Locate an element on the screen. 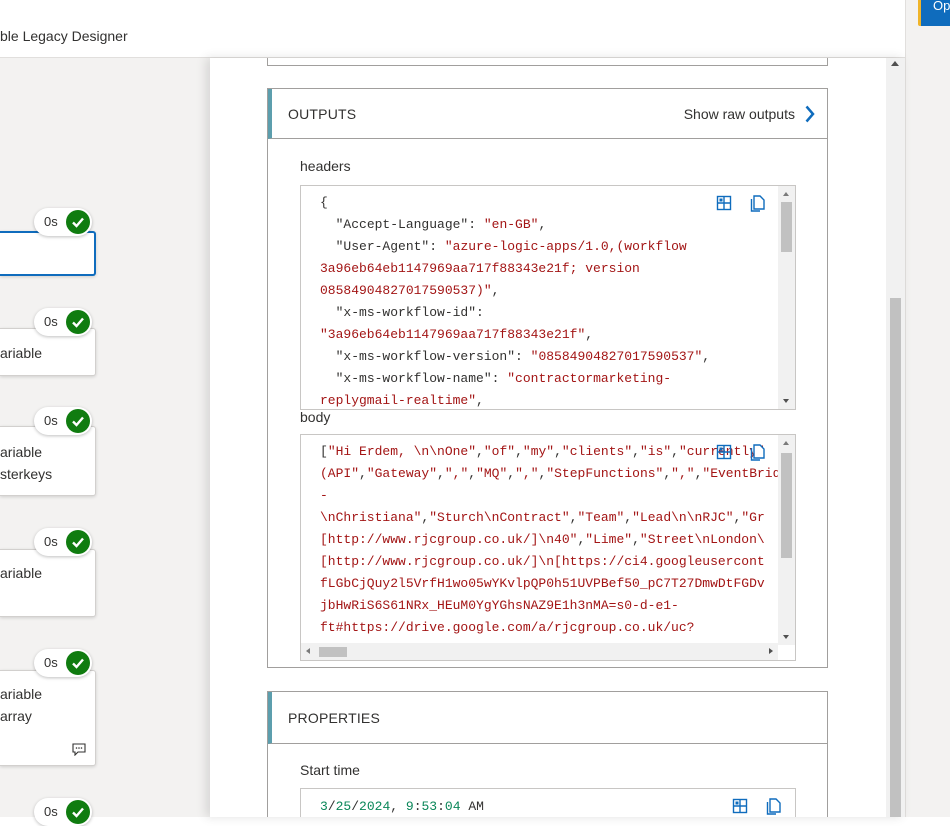 Image resolution: width=950 pixels, height=826 pixels. step-card: ariable array is located at coordinates (48, 718).